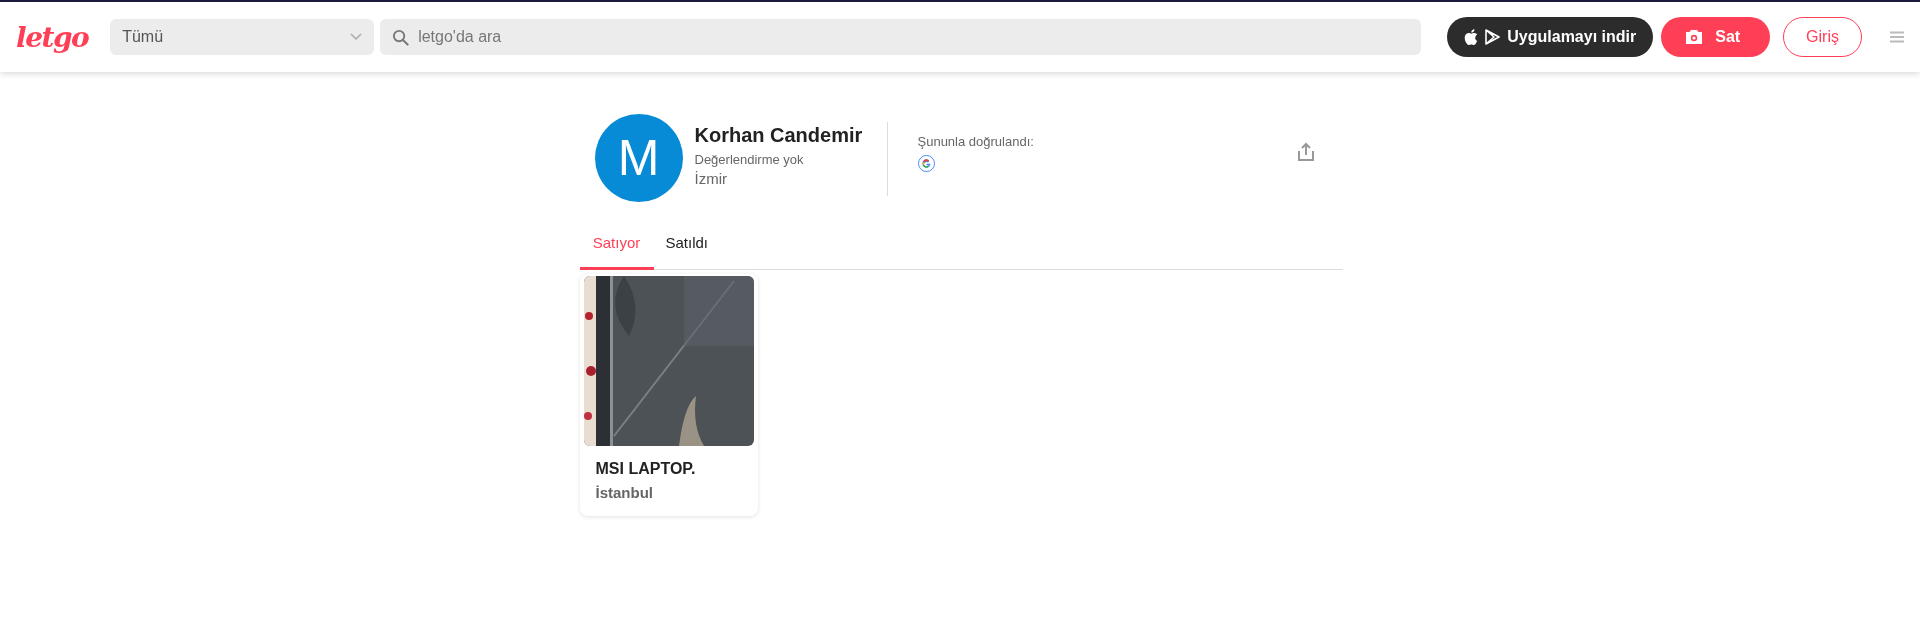  Describe the element at coordinates (976, 141) in the screenshot. I see `verified-label: Şununla doğrulandı:` at that location.